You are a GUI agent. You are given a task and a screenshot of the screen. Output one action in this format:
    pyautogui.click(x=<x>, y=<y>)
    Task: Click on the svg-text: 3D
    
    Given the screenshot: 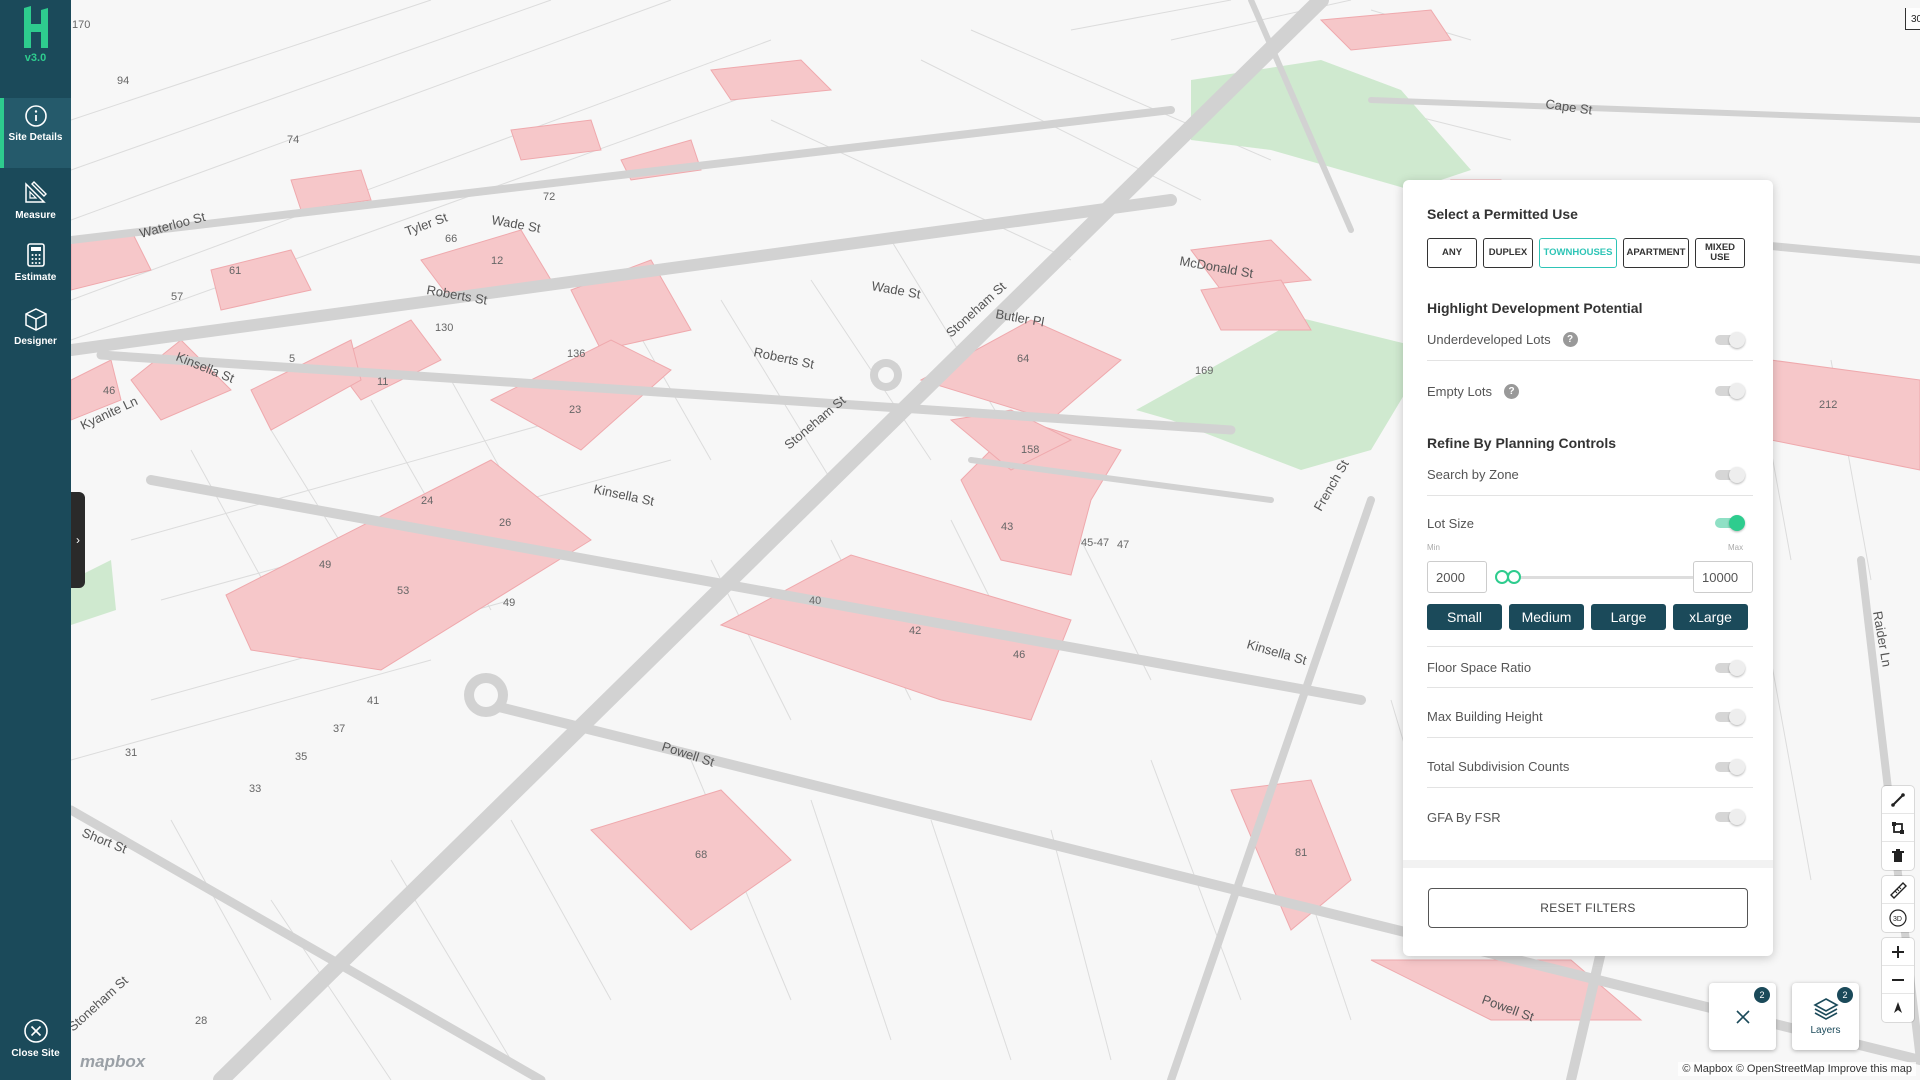 What is the action you would take?
    pyautogui.click(x=1897, y=919)
    